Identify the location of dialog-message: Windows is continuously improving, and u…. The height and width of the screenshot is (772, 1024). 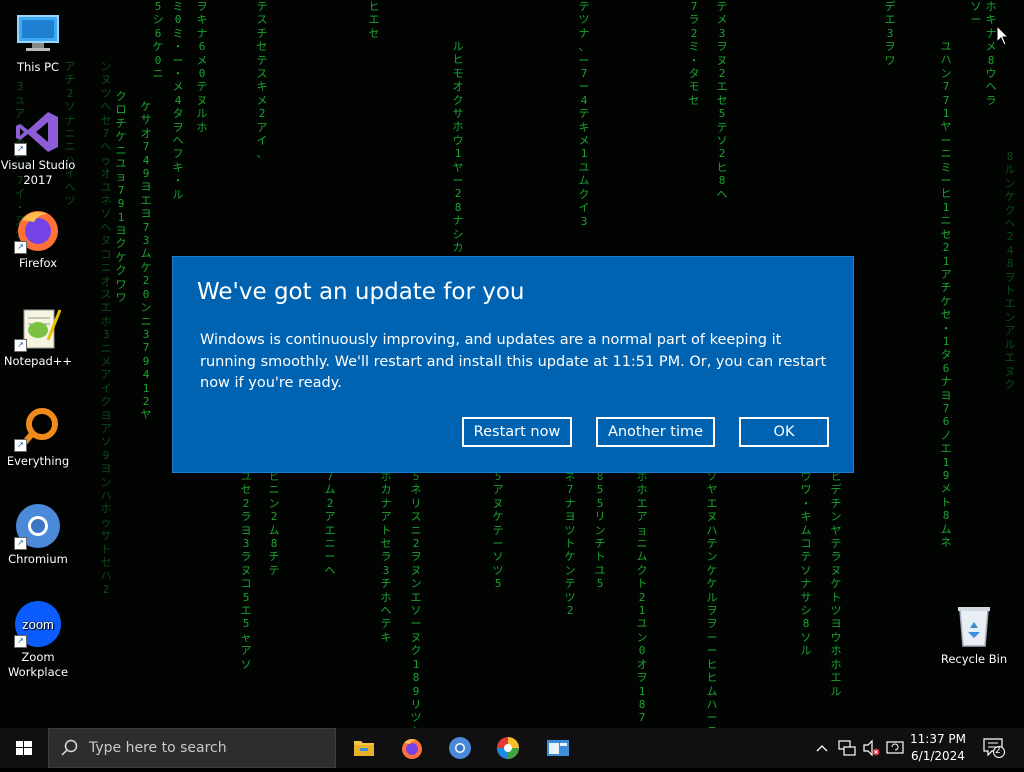
(513, 361).